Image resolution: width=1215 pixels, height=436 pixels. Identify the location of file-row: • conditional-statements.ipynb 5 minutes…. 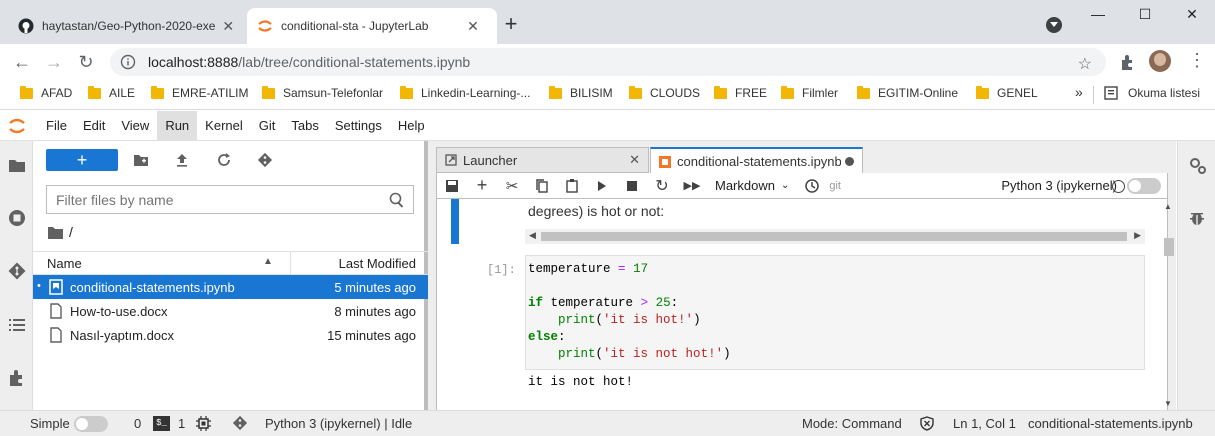
(230, 287).